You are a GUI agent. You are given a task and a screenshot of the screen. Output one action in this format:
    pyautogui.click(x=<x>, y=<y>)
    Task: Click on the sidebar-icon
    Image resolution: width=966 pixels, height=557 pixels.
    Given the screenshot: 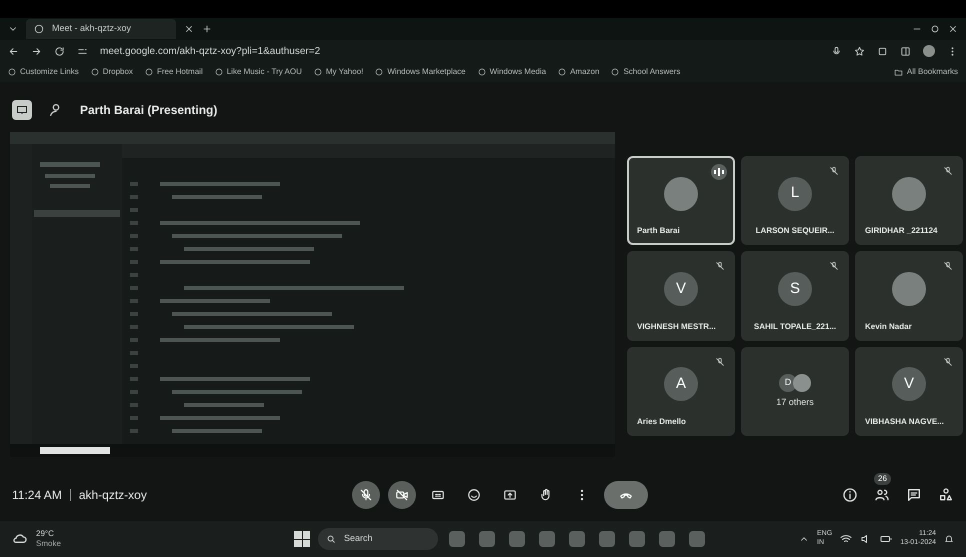 What is the action you would take?
    pyautogui.click(x=905, y=51)
    